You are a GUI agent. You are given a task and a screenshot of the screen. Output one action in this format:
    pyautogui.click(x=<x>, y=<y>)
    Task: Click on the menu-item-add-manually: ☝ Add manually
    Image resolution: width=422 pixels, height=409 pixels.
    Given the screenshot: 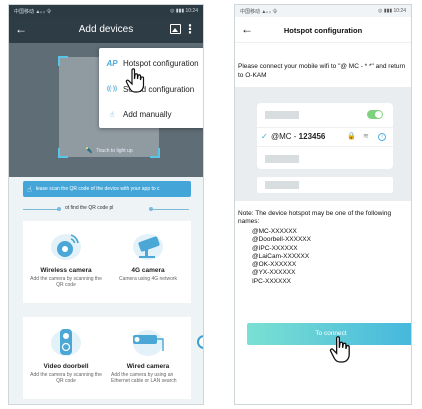 What is the action you would take?
    pyautogui.click(x=151, y=114)
    